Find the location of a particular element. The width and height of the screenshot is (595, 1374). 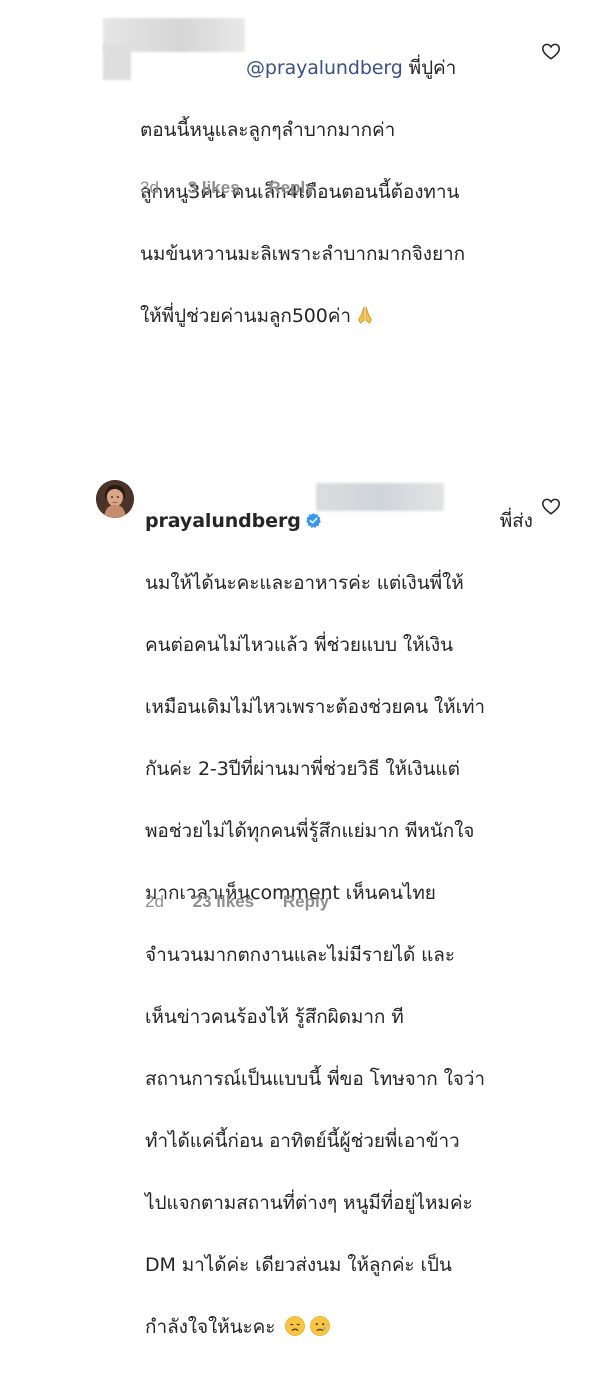

username-link: prayalundberg is located at coordinates (223, 521).